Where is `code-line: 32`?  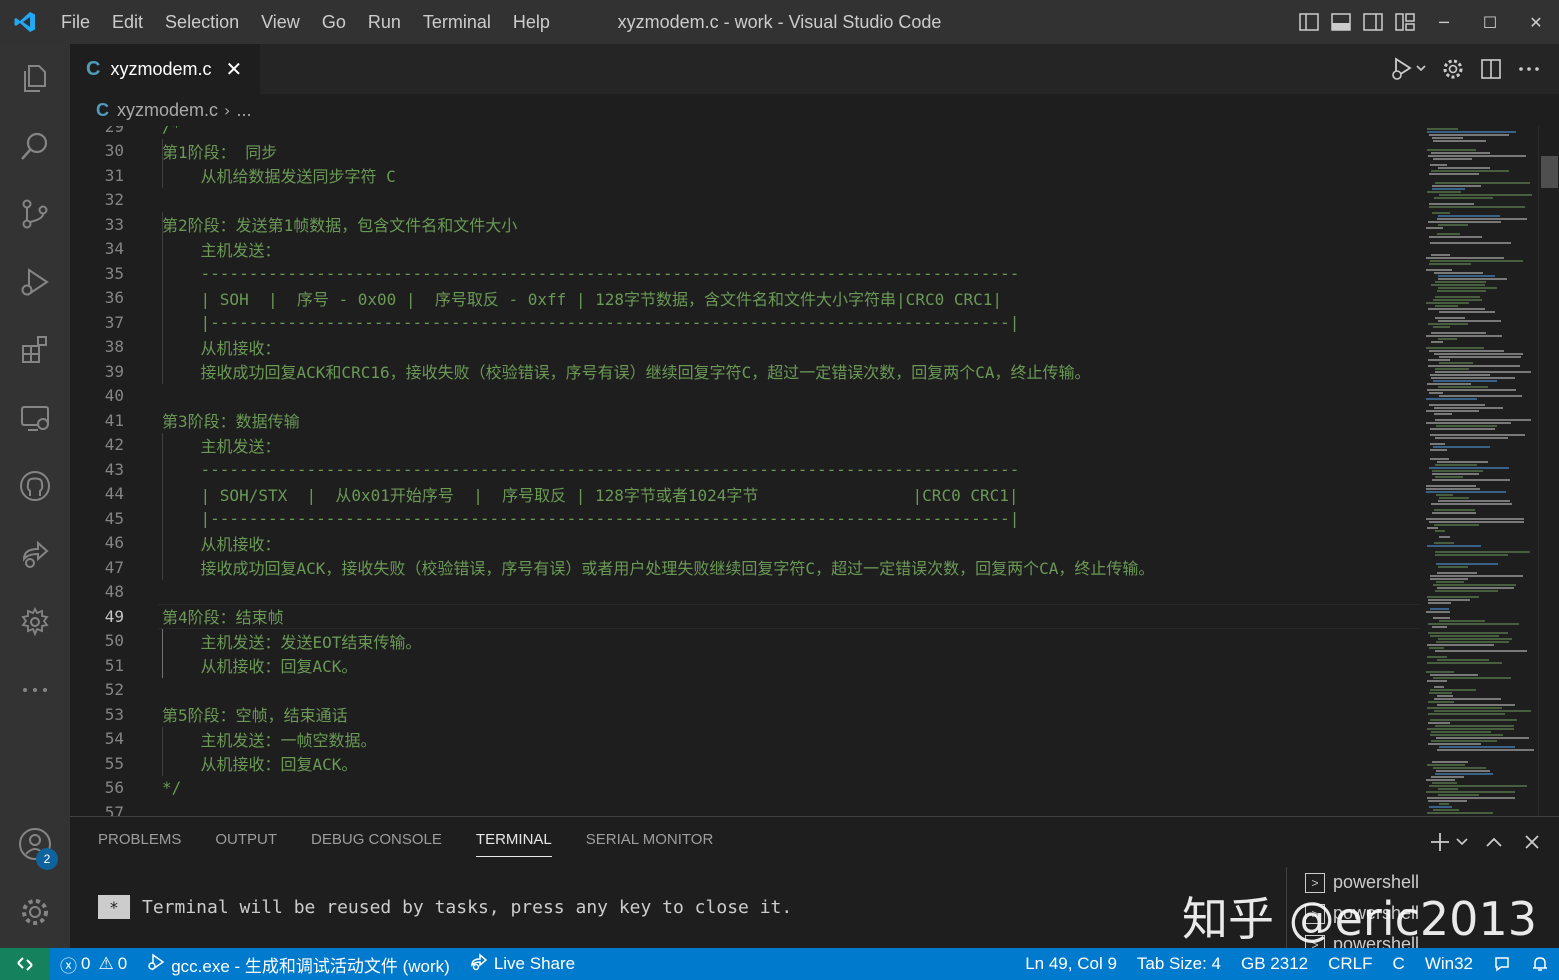
code-line: 32 is located at coordinates (745, 200).